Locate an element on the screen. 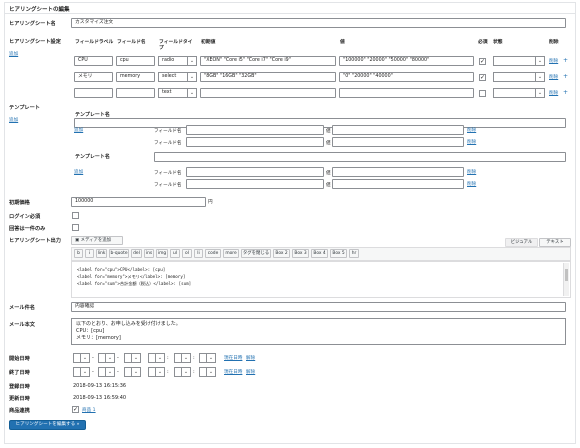 The image size is (580, 448). login-required-checkbox is located at coordinates (75, 215).